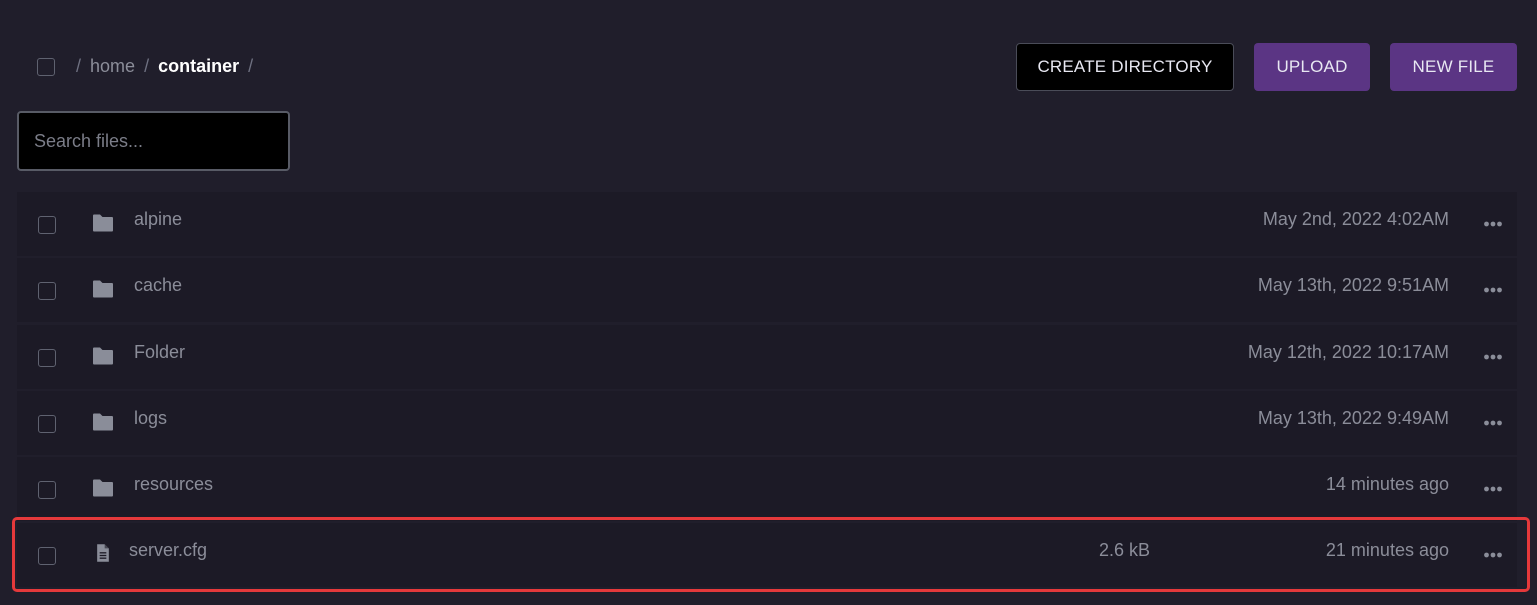 The image size is (1537, 605). I want to click on file-row: alpine May 2nd, 2022 4:02AM, so click(767, 224).